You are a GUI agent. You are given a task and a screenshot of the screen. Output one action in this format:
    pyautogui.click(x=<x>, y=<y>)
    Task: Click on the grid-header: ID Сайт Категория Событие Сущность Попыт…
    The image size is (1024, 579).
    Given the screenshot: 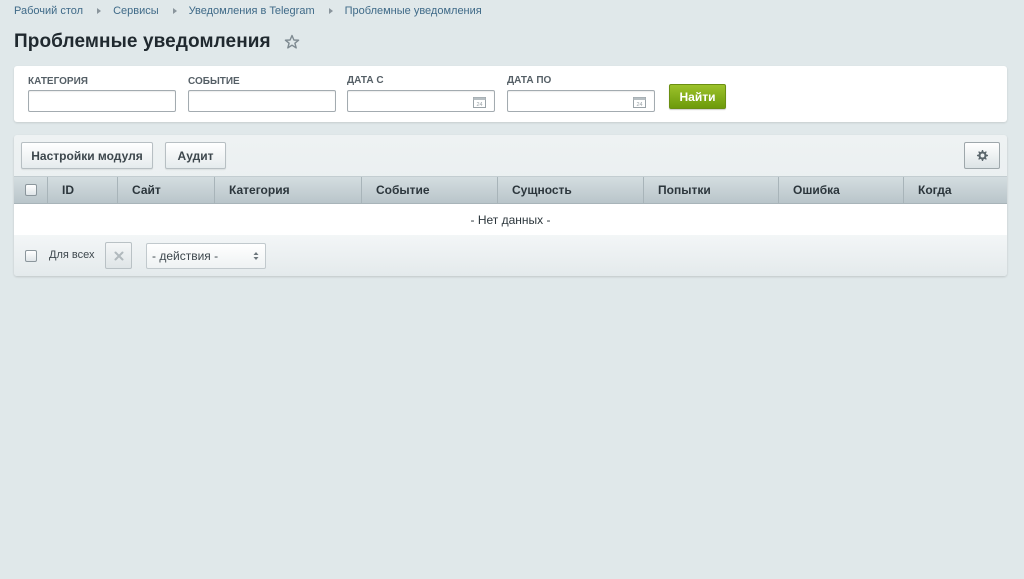 What is the action you would take?
    pyautogui.click(x=510, y=190)
    